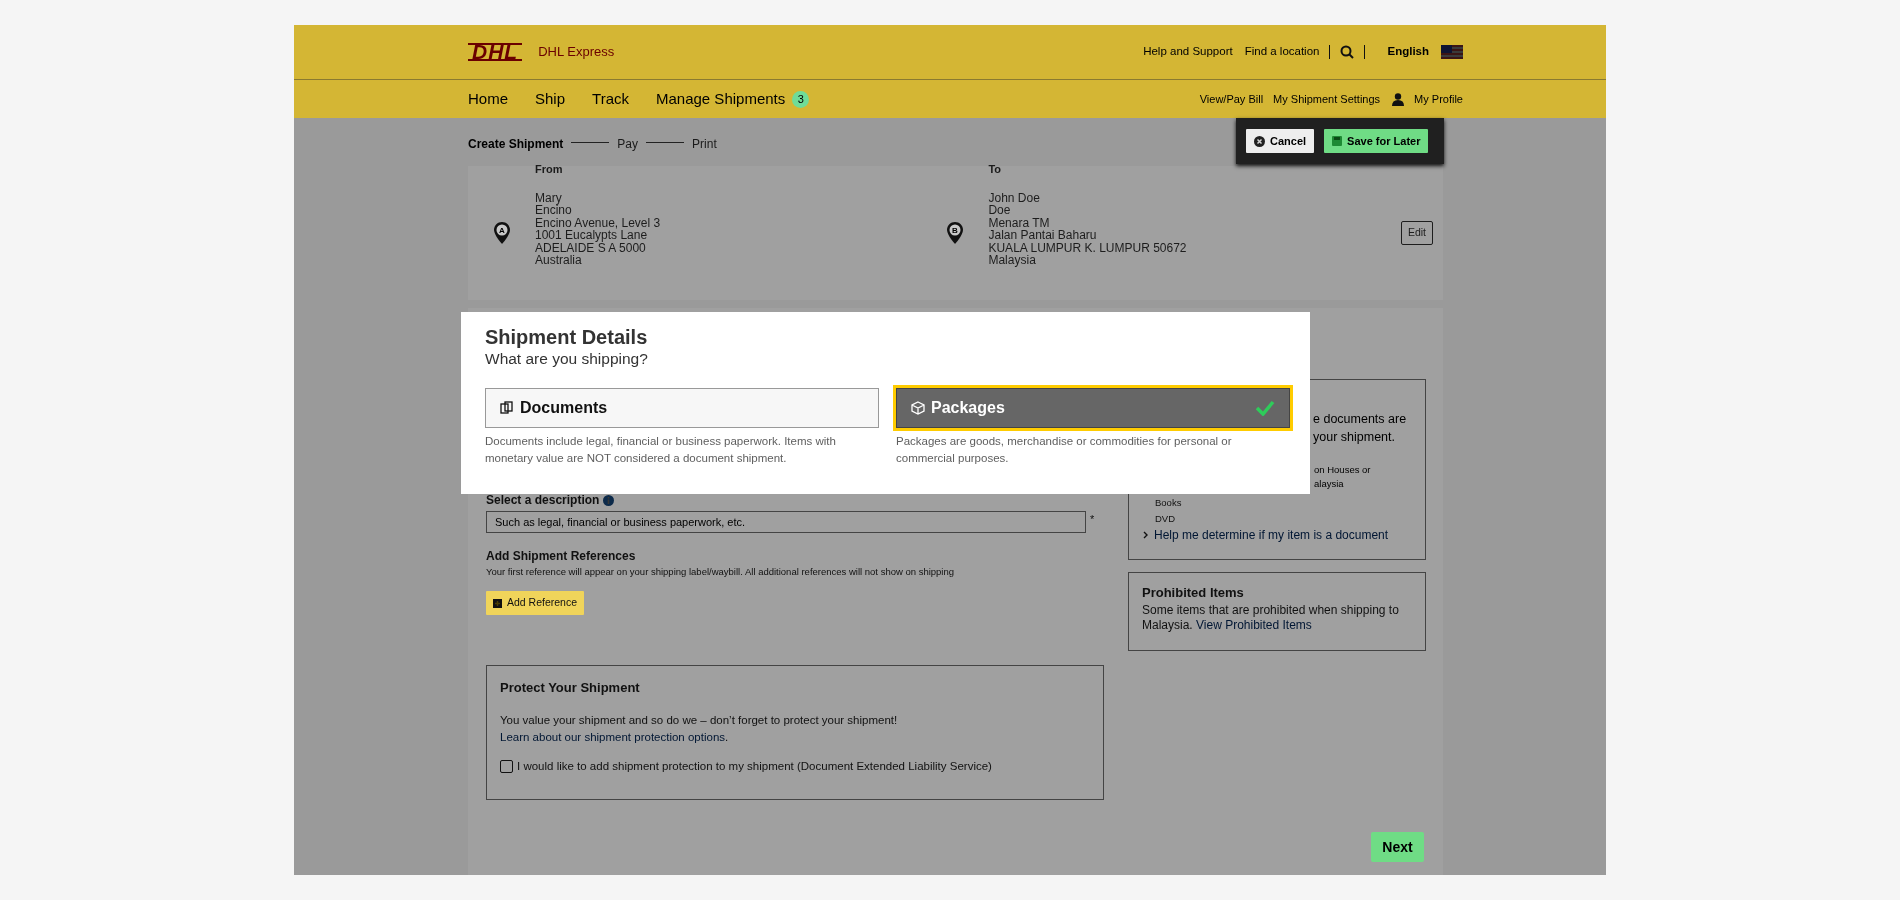  What do you see at coordinates (1043, 235) in the screenshot?
I see `address-line: Jalan Pantai Baharu` at bounding box center [1043, 235].